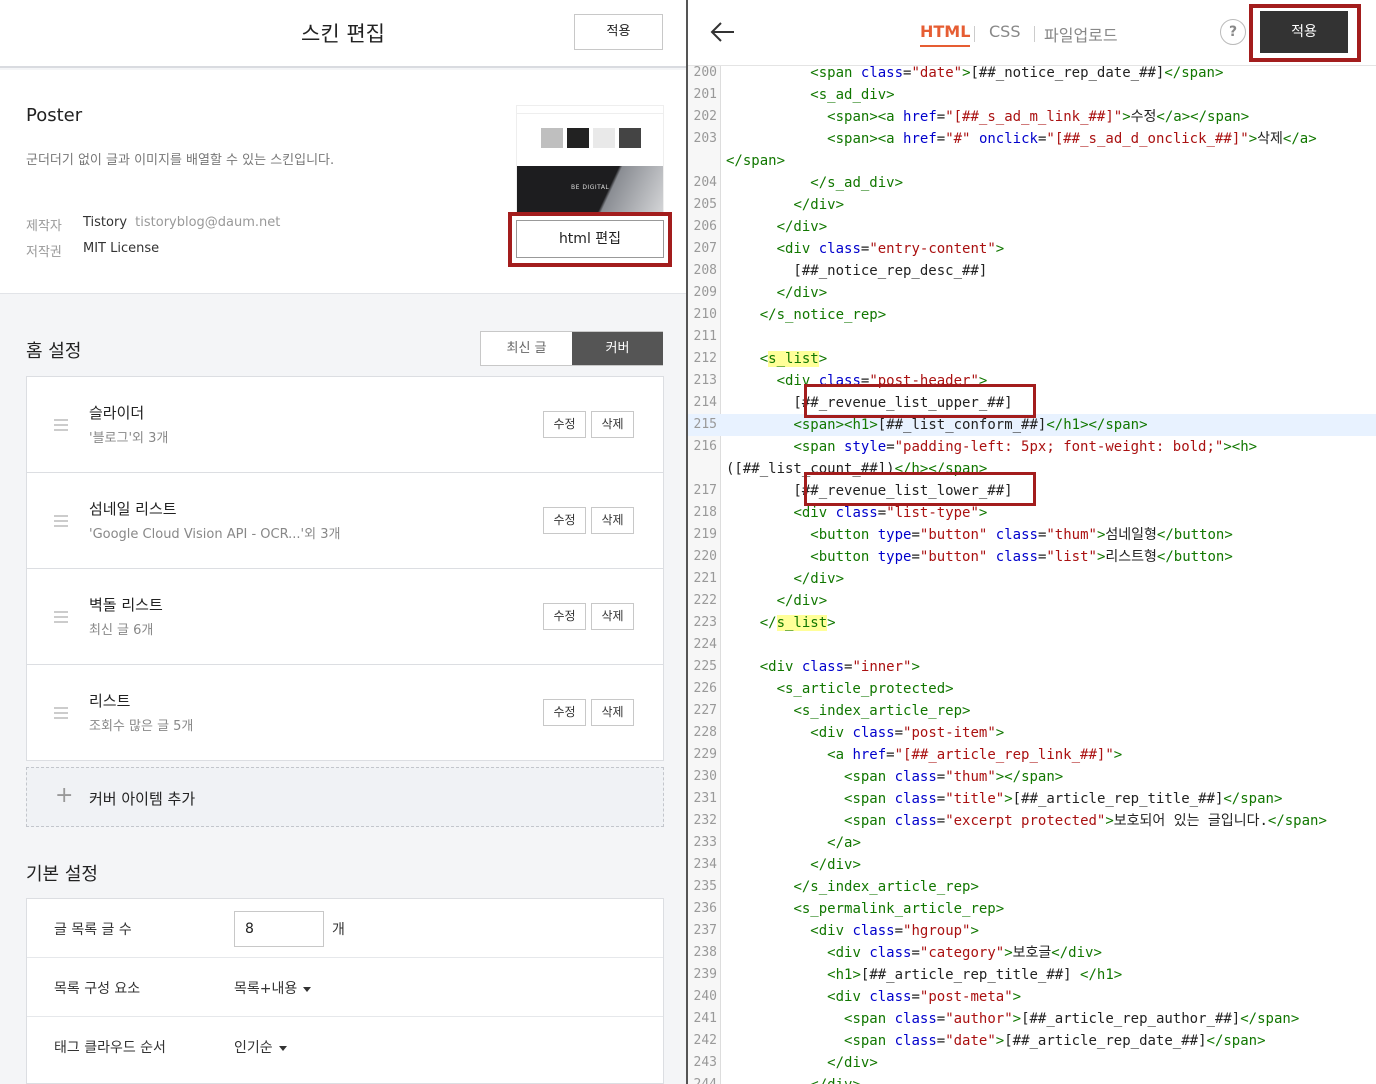 This screenshot has height=1084, width=1376. What do you see at coordinates (126, 605) in the screenshot?
I see `cover-item-name: 벽돌 리스트` at bounding box center [126, 605].